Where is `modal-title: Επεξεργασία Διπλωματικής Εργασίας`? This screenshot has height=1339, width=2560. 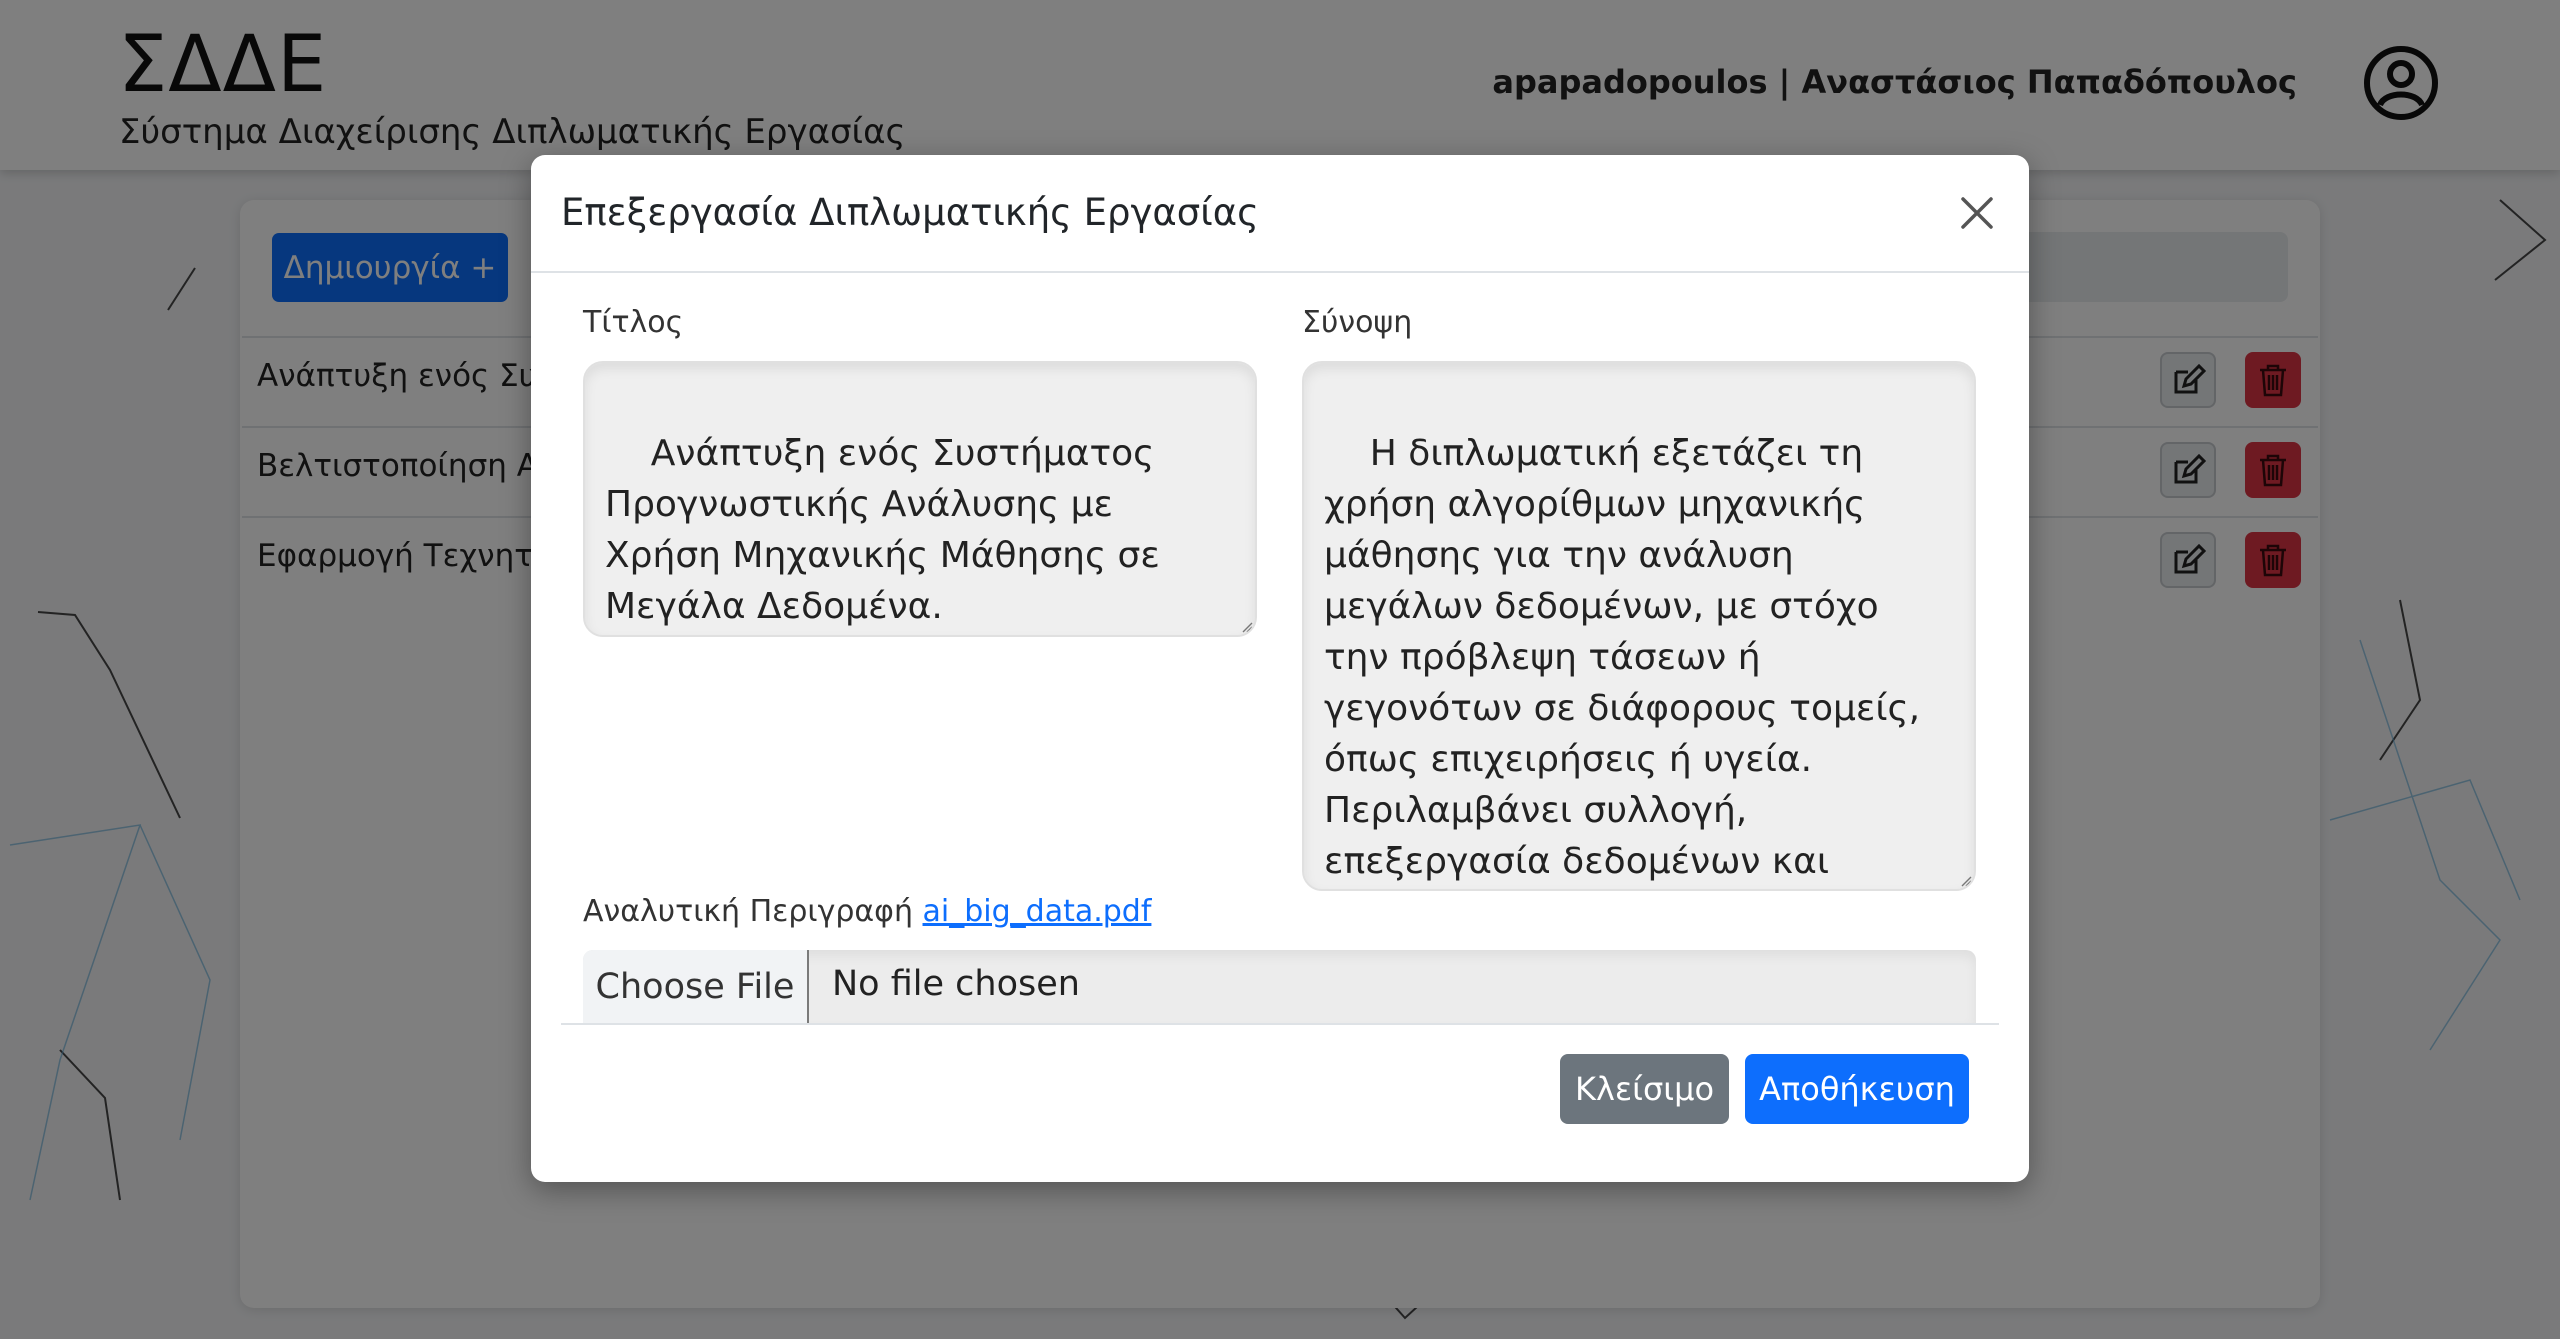
modal-title: Επεξεργασία Διπλωματικής Εργασίας is located at coordinates (910, 212).